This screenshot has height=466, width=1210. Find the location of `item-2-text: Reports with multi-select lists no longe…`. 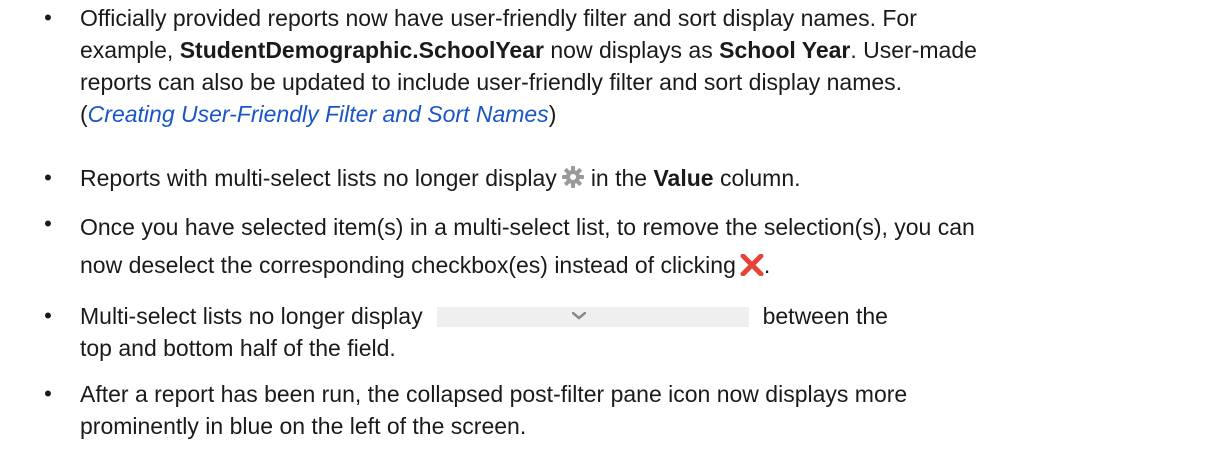

item-2-text: Reports with multi-select lists no longe… is located at coordinates (318, 178).